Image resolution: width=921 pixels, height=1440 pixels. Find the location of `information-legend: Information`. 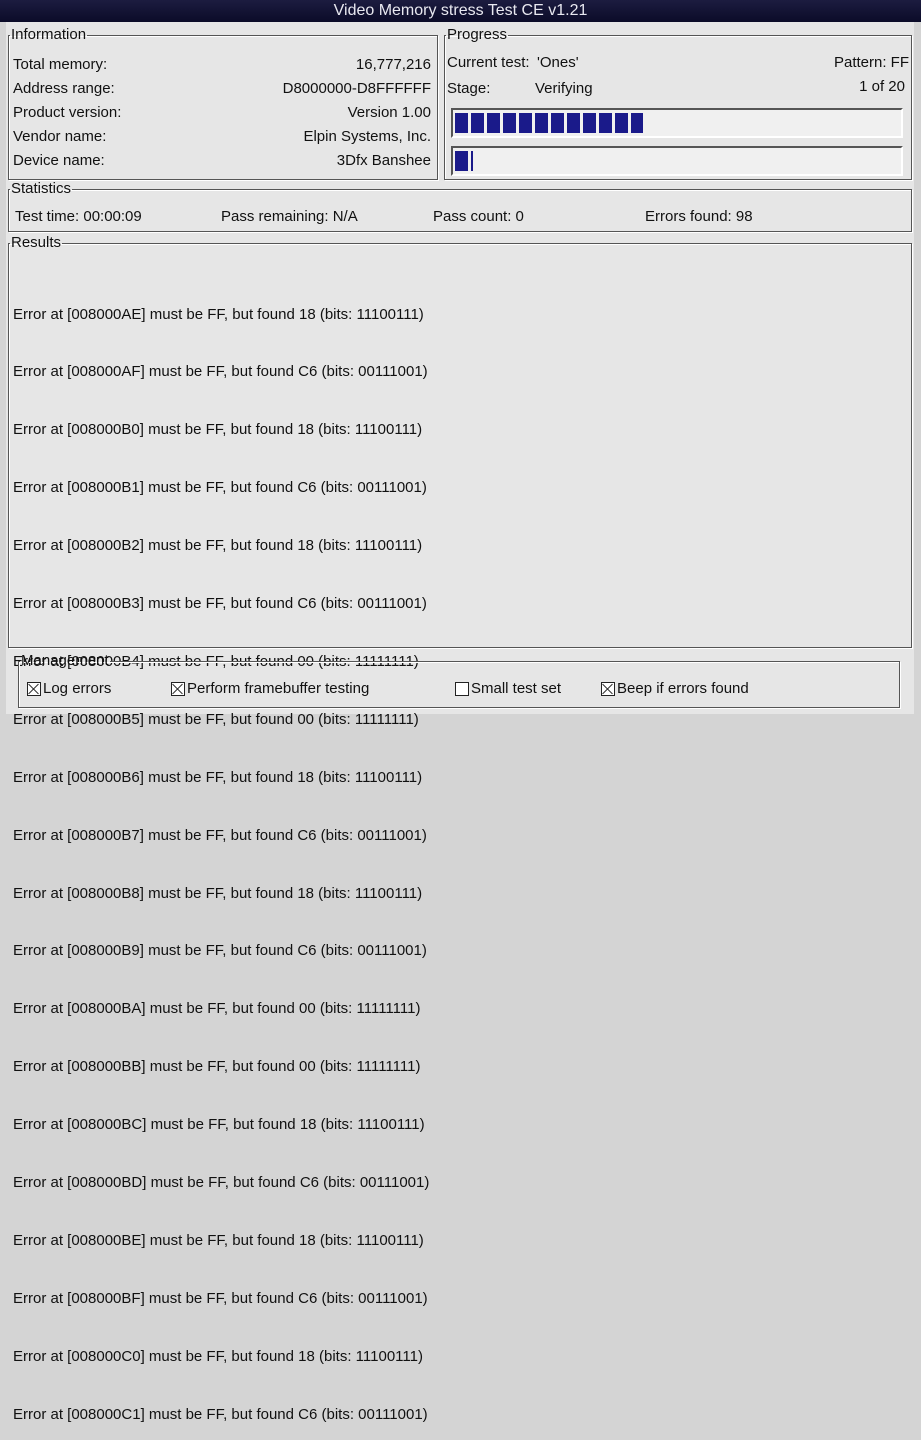

information-legend: Information is located at coordinates (49, 34).